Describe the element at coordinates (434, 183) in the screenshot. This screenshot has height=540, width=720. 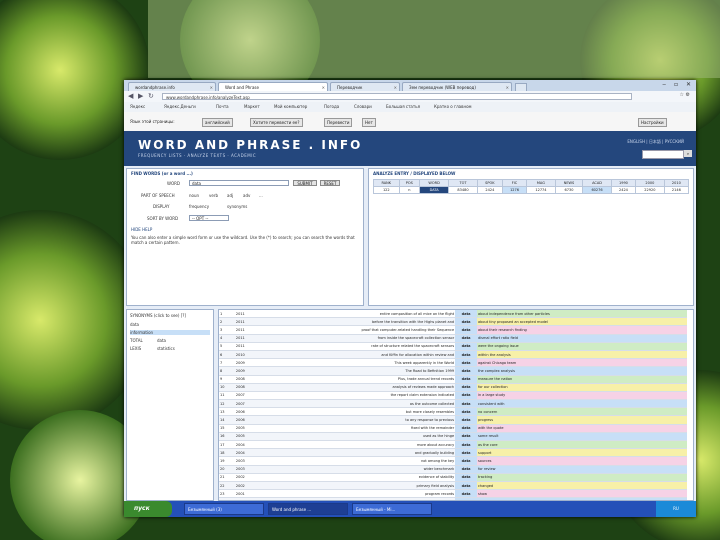
I see `freq-column-header: WORD` at that location.